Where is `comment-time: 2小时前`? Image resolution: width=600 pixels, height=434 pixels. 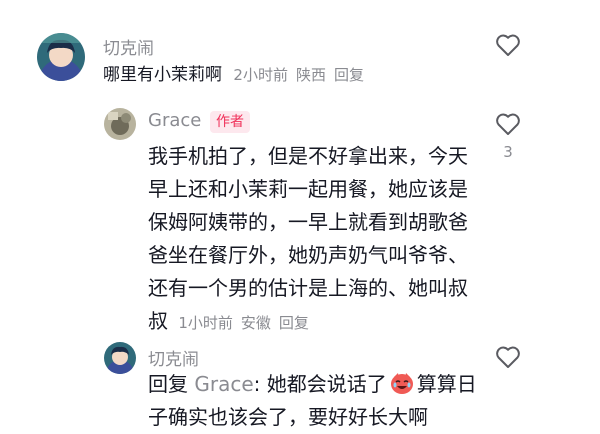 comment-time: 2小时前 is located at coordinates (260, 75).